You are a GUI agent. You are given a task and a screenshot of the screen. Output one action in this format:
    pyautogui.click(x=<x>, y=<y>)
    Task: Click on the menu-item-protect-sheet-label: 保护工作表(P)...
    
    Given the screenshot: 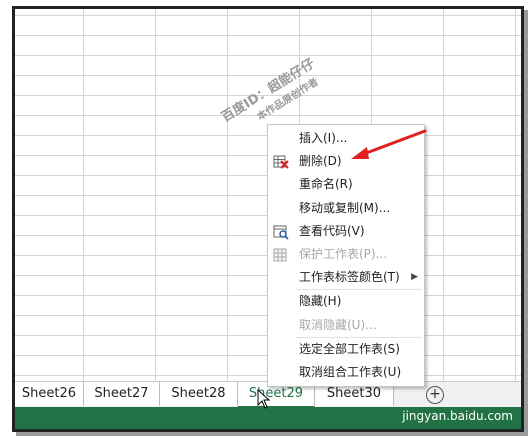 What is the action you would take?
    pyautogui.click(x=343, y=253)
    